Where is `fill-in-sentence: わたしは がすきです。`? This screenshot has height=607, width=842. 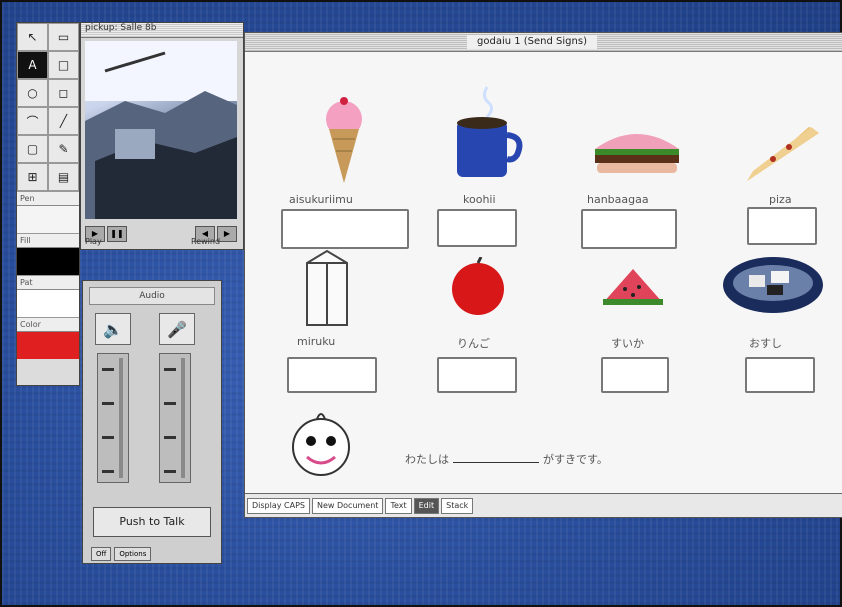
fill-in-sentence: わたしは がすきです。 is located at coordinates (506, 459).